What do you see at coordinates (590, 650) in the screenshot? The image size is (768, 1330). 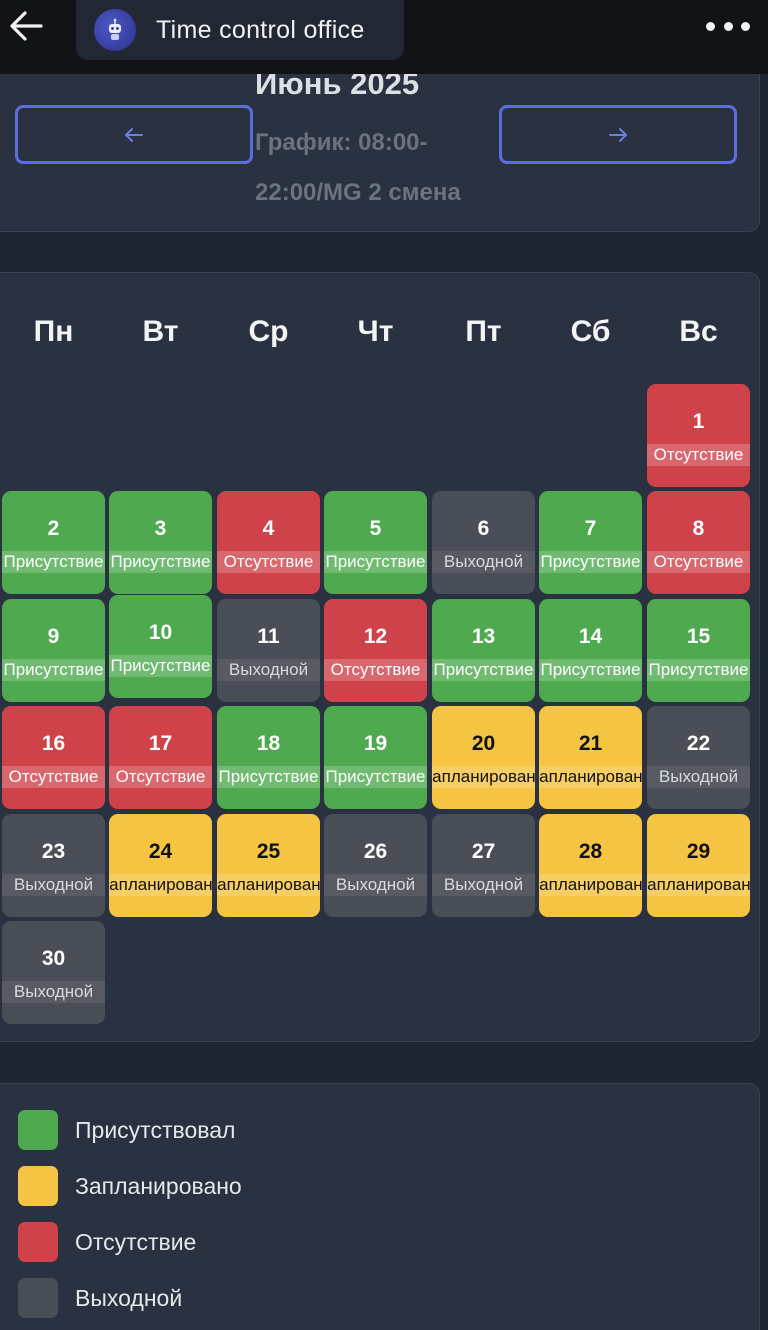 I see `day-cell-14: 14 Присутствие` at bounding box center [590, 650].